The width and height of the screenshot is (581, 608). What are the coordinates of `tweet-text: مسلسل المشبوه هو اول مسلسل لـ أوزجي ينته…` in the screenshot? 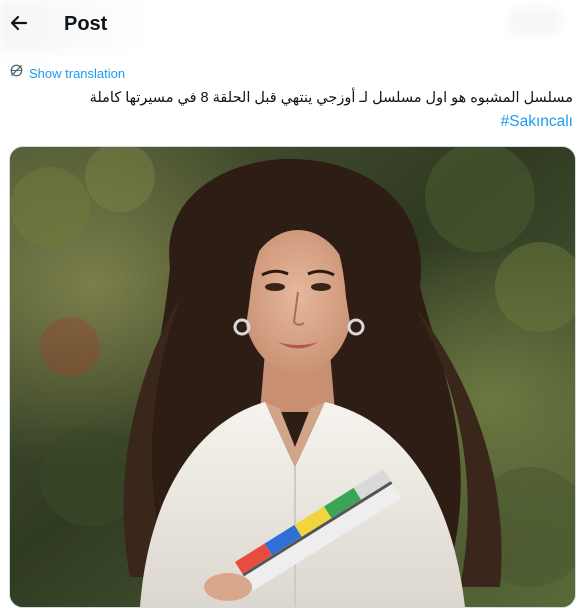 It's located at (331, 98).